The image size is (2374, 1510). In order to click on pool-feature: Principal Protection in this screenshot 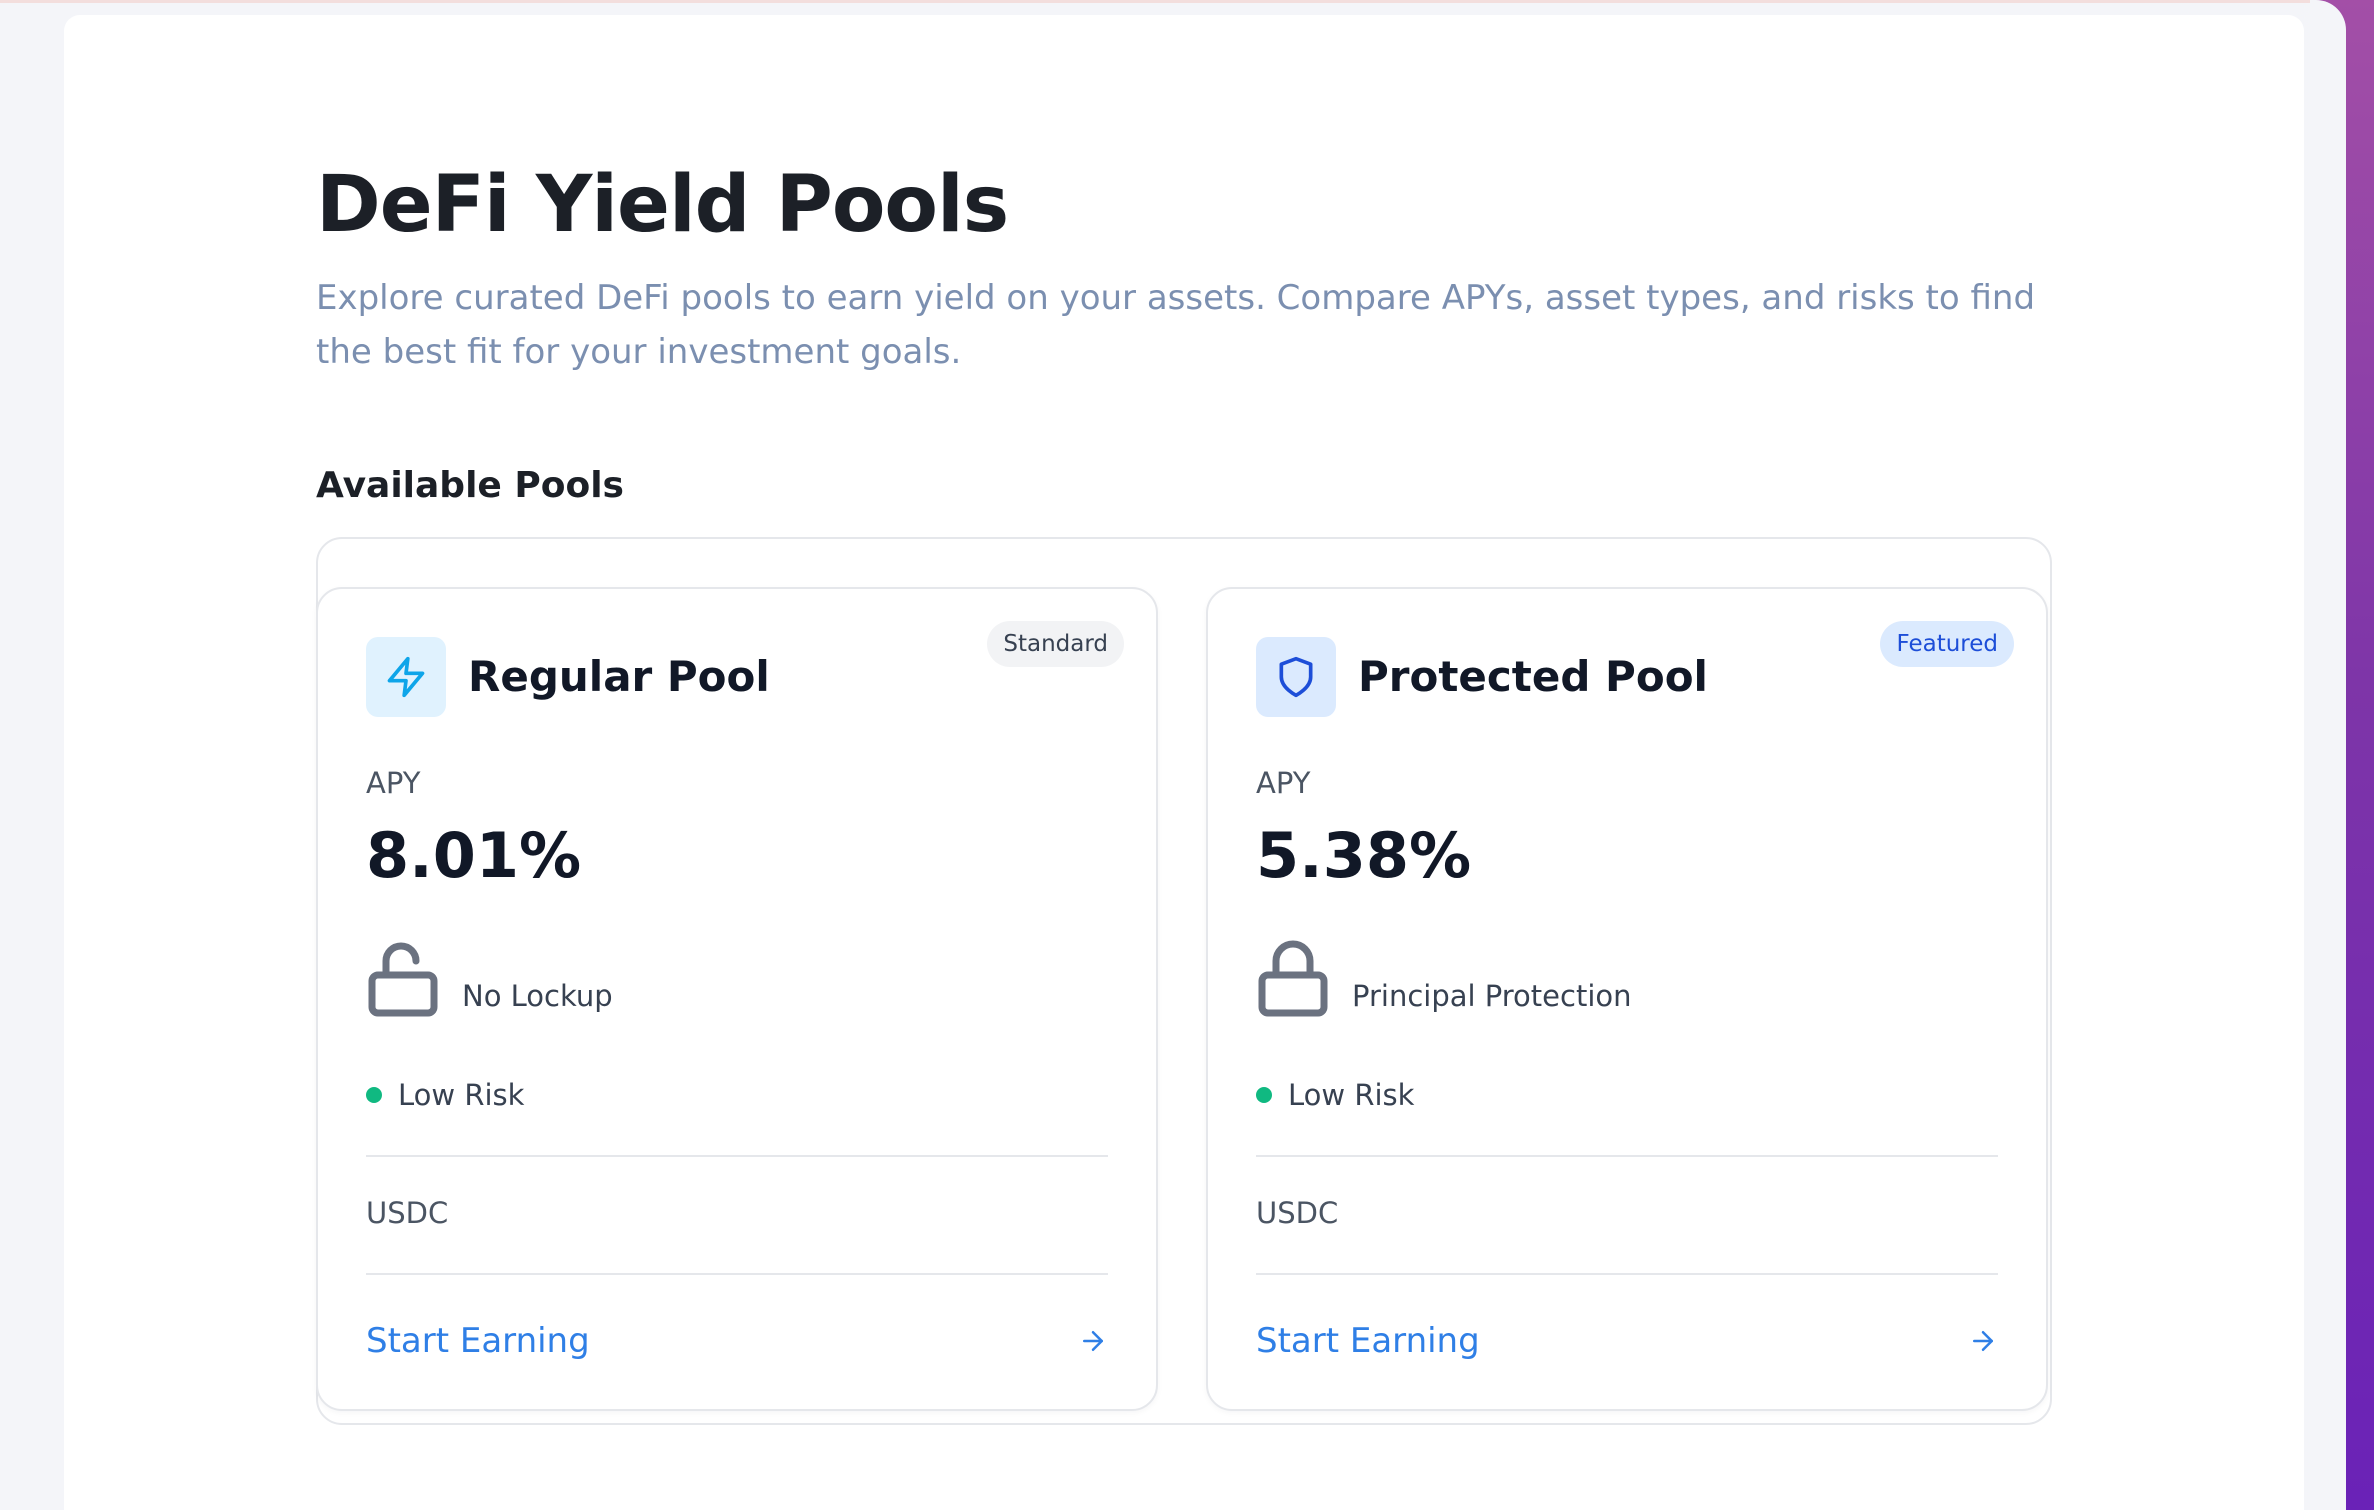, I will do `click(1492, 996)`.